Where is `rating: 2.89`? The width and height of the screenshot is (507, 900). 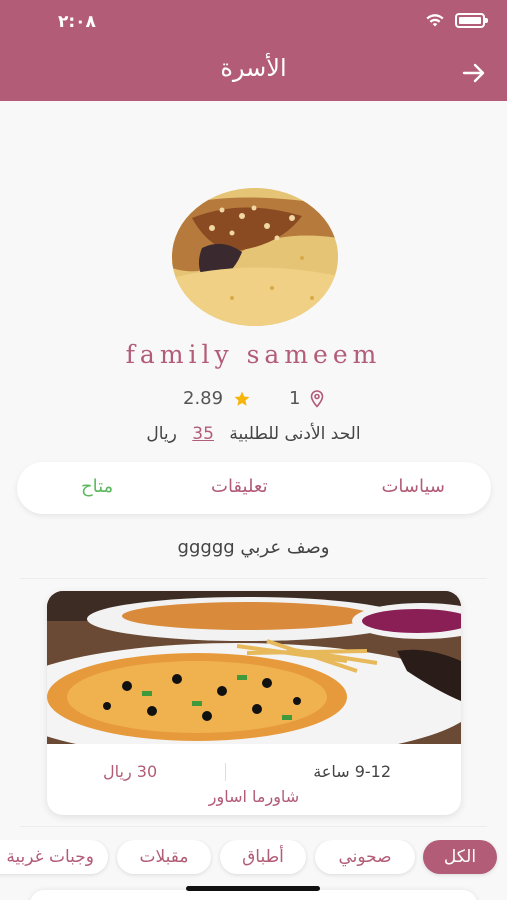
rating: 2.89 is located at coordinates (217, 398).